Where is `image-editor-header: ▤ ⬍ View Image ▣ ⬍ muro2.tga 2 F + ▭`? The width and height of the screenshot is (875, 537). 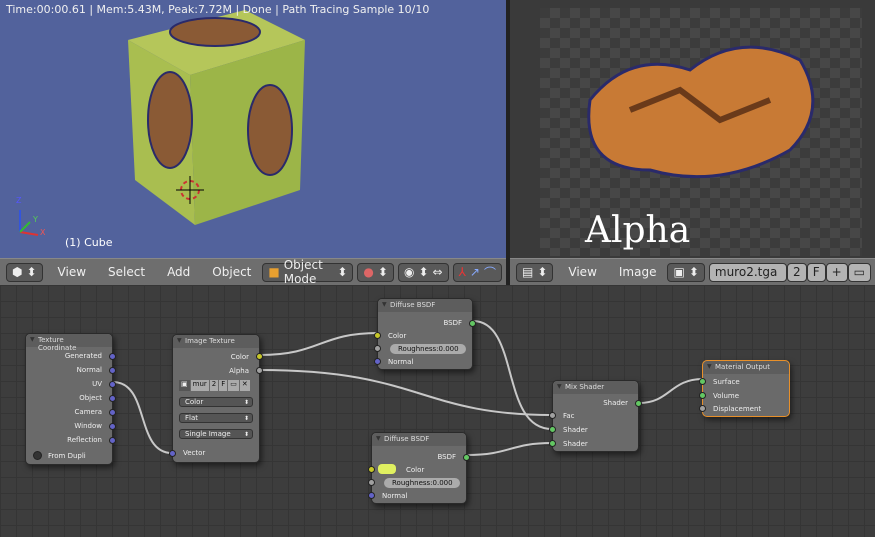
image-editor-header: ▤ ⬍ View Image ▣ ⬍ muro2.tga 2 F + ▭ is located at coordinates (692, 271).